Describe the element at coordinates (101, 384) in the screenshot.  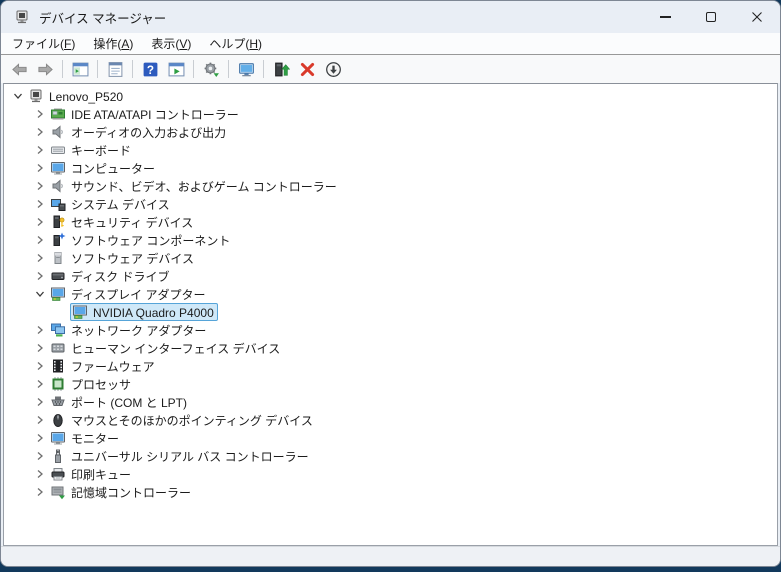
I see `tree-item-label: プロセッサ` at that location.